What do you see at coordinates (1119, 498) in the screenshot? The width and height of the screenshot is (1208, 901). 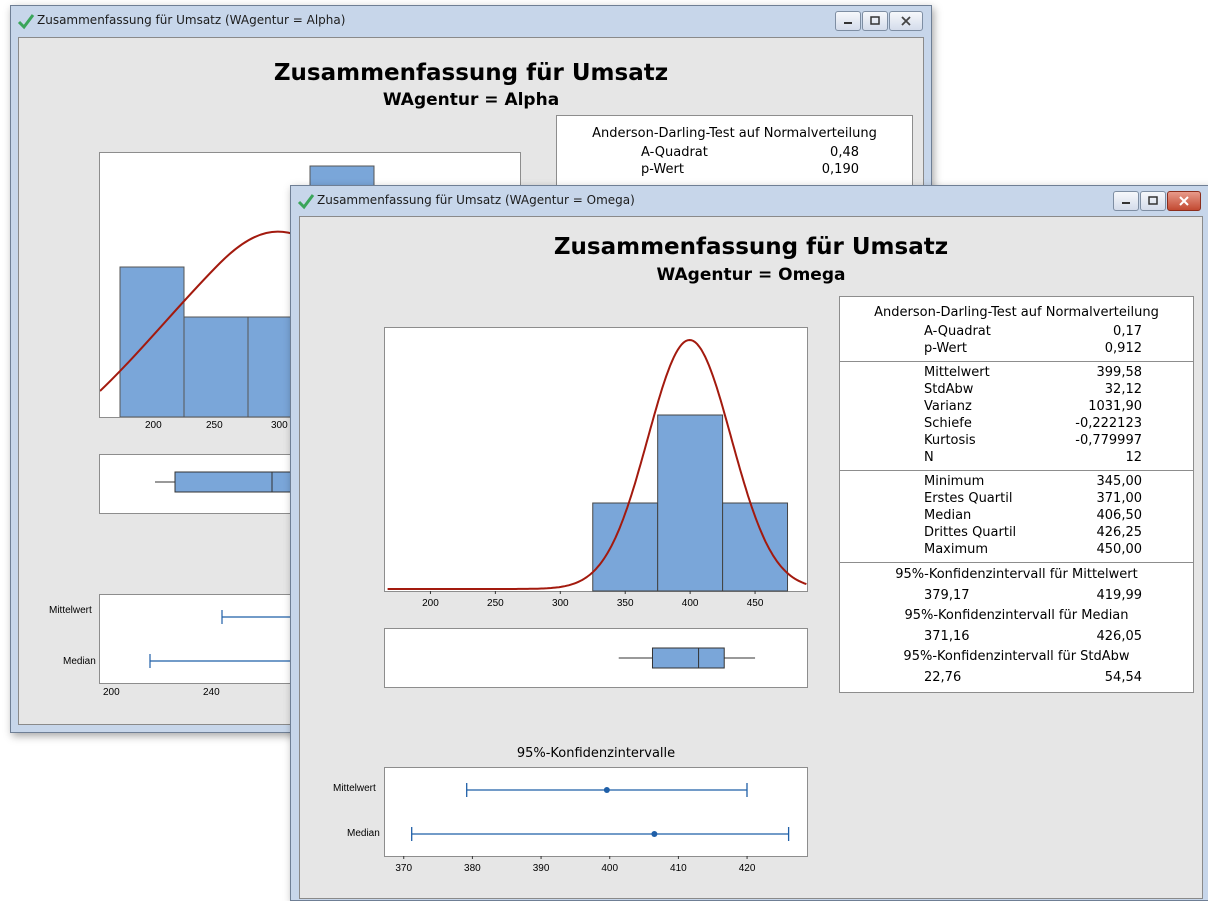 I see `erstes-quartil-value: 371,00` at bounding box center [1119, 498].